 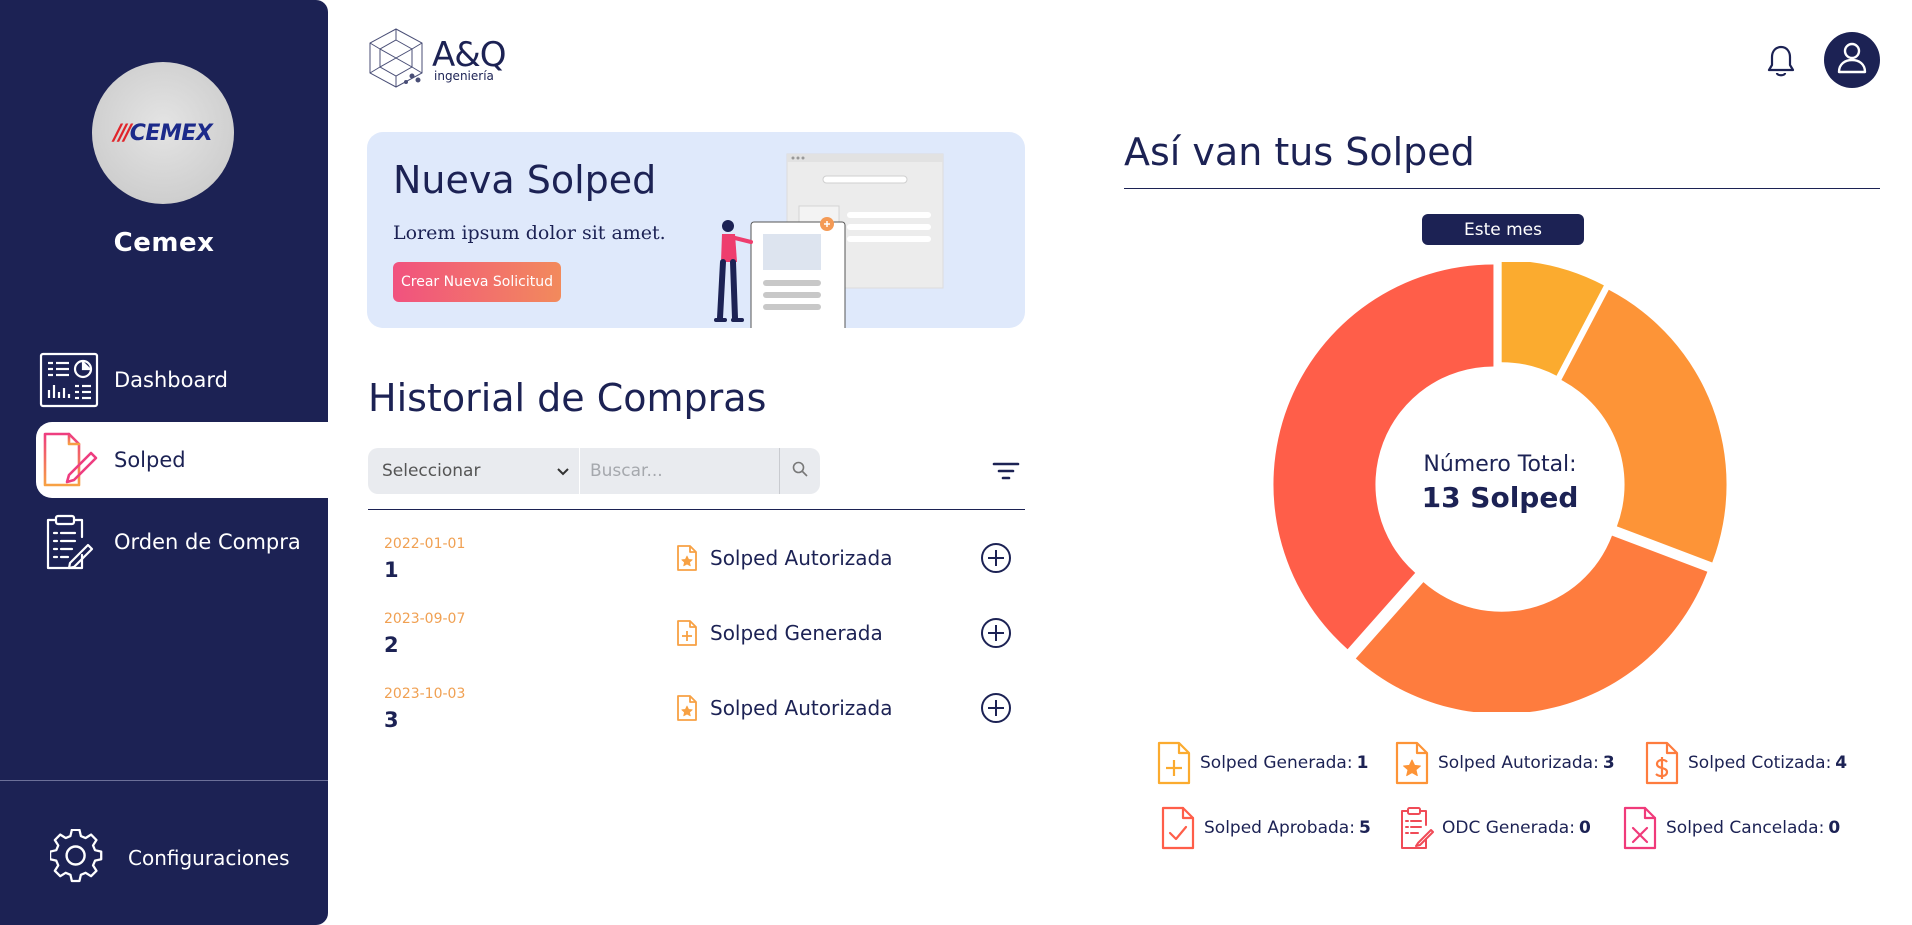 I want to click on row-id: 2, so click(x=391, y=645).